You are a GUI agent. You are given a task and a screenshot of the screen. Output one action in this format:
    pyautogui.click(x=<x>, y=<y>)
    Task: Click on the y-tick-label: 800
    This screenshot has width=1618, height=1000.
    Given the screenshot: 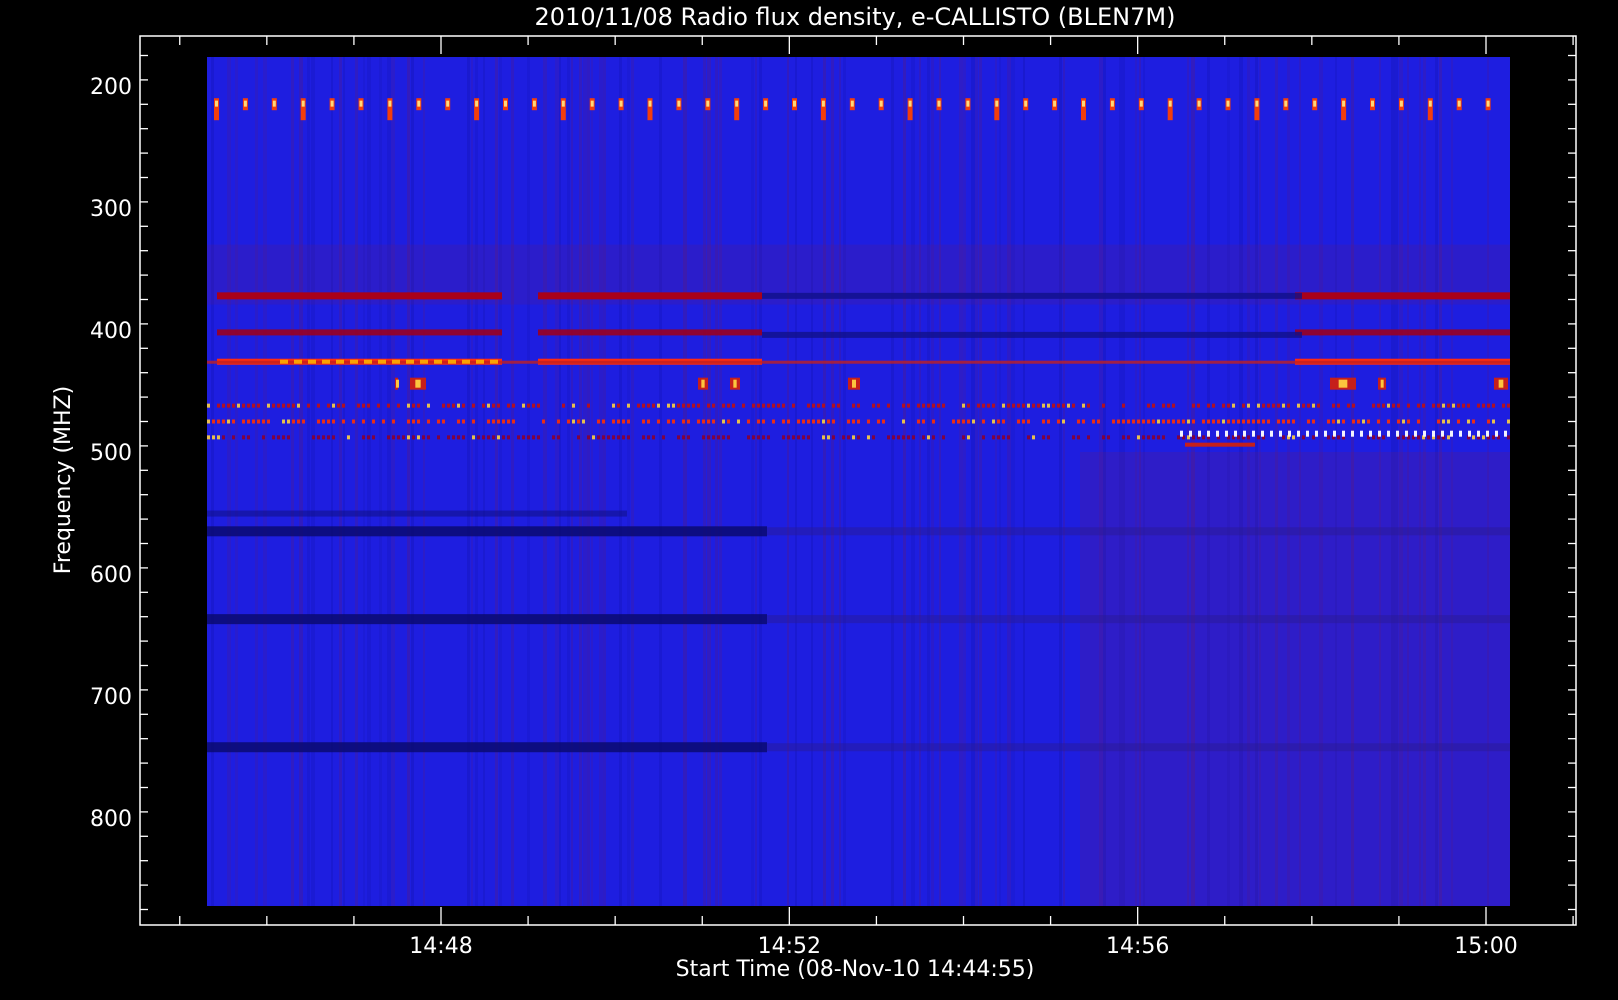 What is the action you would take?
    pyautogui.click(x=111, y=819)
    